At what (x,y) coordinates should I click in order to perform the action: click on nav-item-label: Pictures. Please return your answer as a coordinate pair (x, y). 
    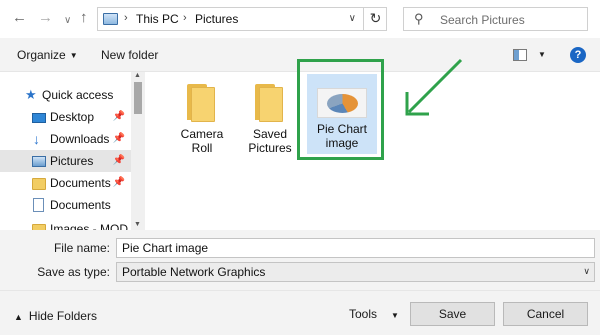
    Looking at the image, I should click on (72, 161).